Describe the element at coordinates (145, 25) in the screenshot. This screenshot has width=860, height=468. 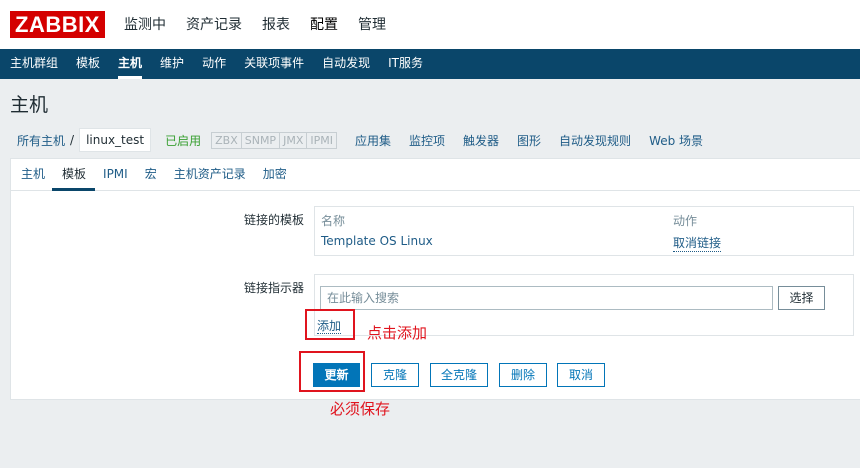
I see `main-menu-monitoring: 监测中` at that location.